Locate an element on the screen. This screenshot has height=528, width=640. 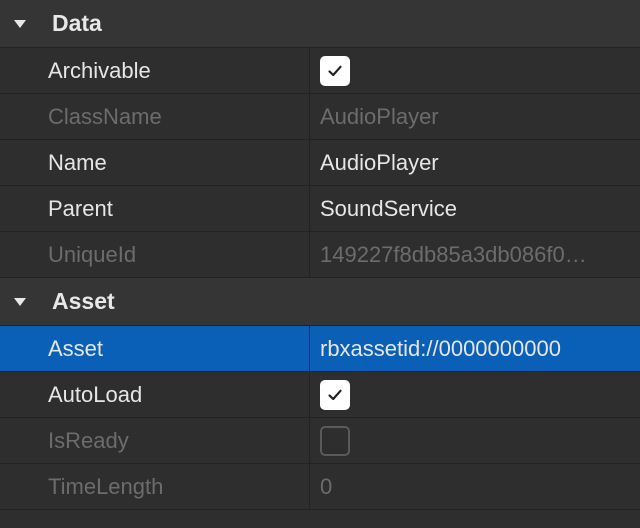
isready-checkbox is located at coordinates (335, 440).